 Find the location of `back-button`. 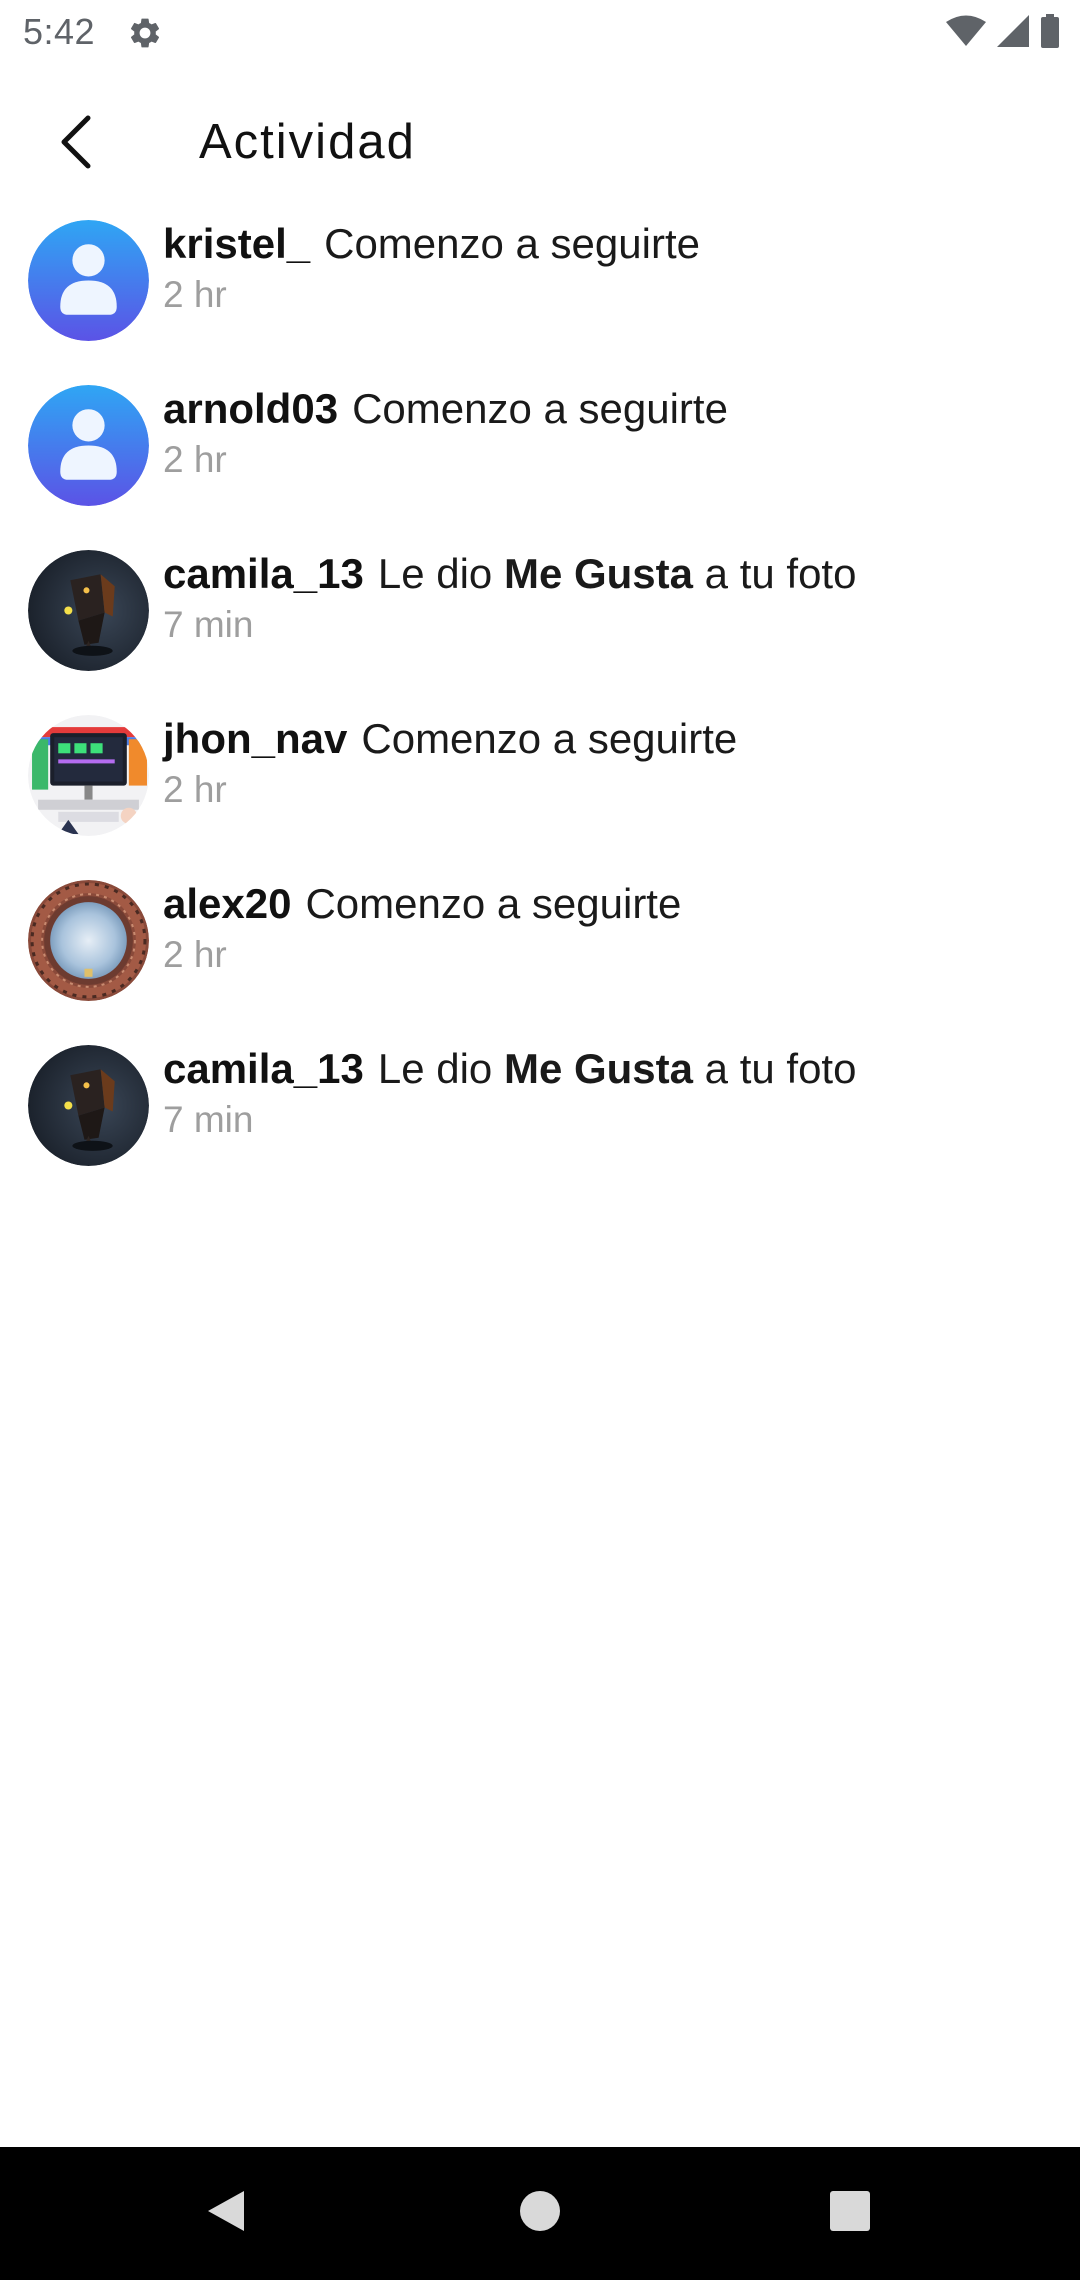

back-button is located at coordinates (76, 144).